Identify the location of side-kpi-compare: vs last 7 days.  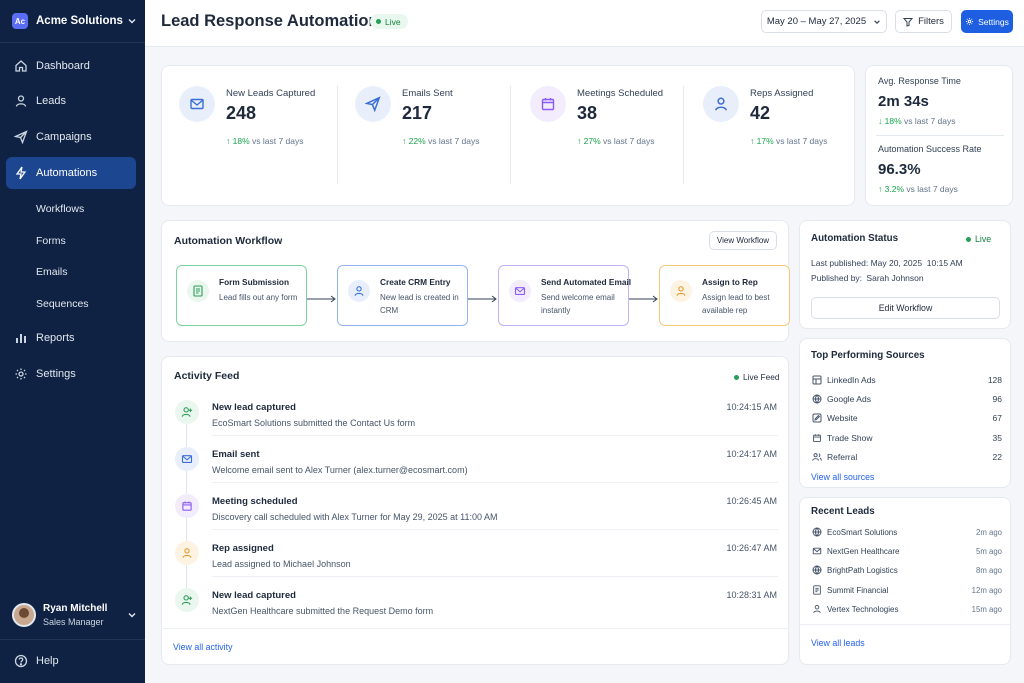
(930, 121).